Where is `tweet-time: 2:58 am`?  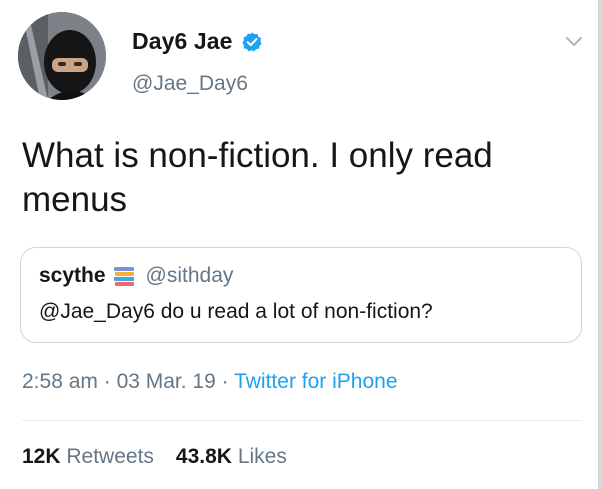 tweet-time: 2:58 am is located at coordinates (60, 381).